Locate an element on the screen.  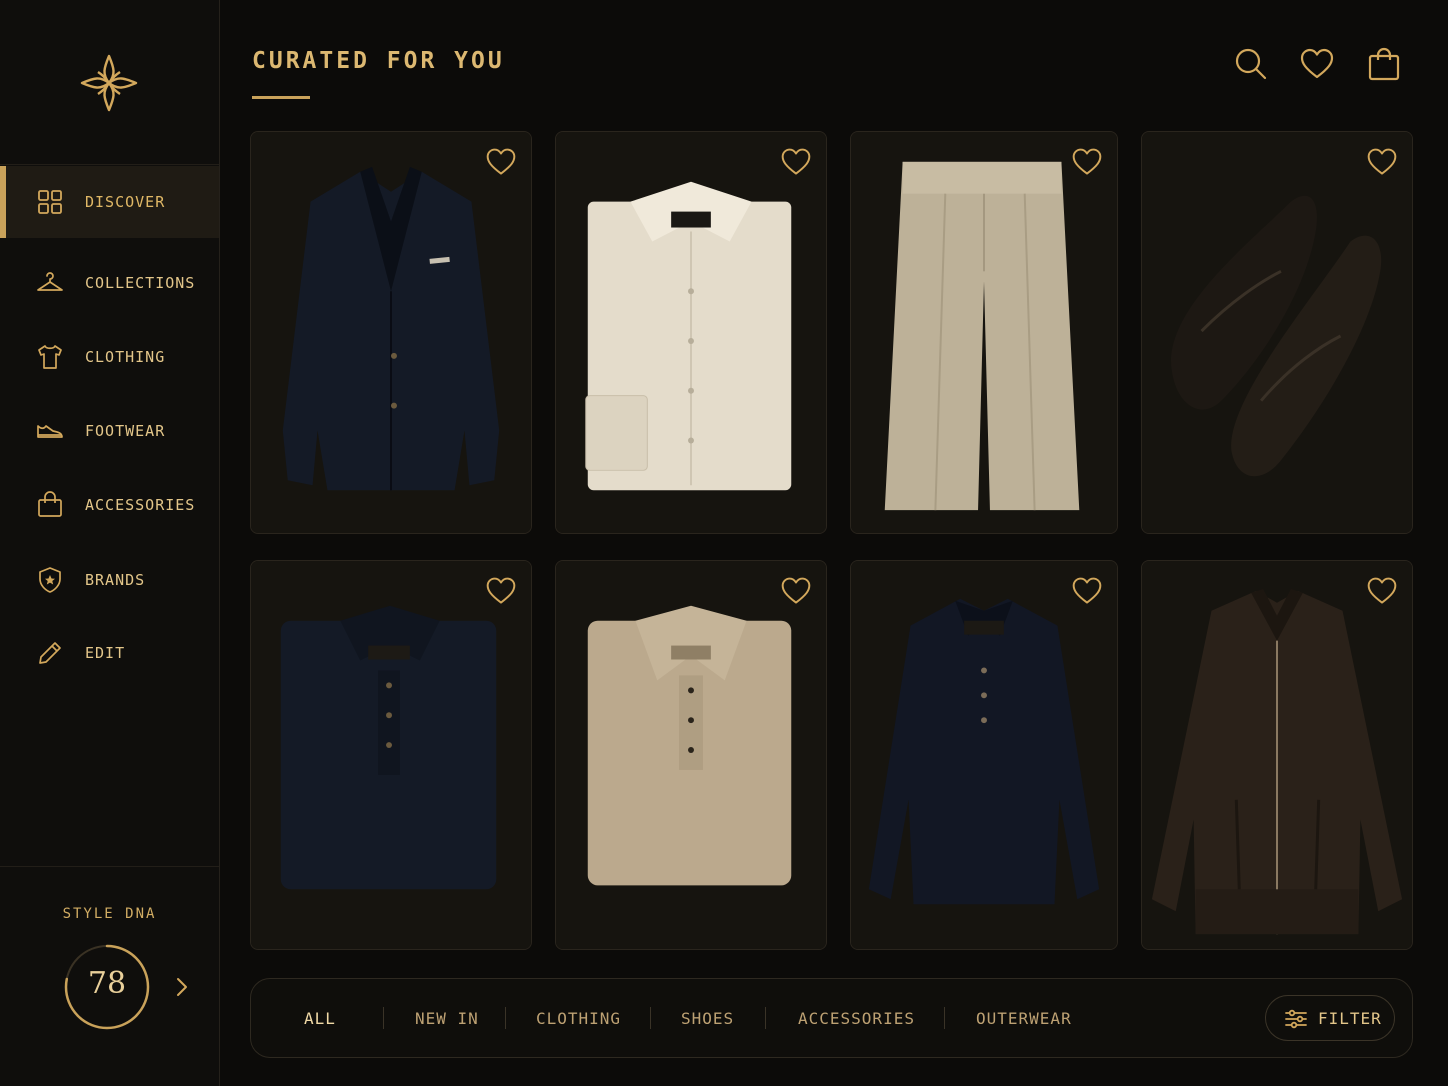
product-card-leather-jacket is located at coordinates (1277, 755).